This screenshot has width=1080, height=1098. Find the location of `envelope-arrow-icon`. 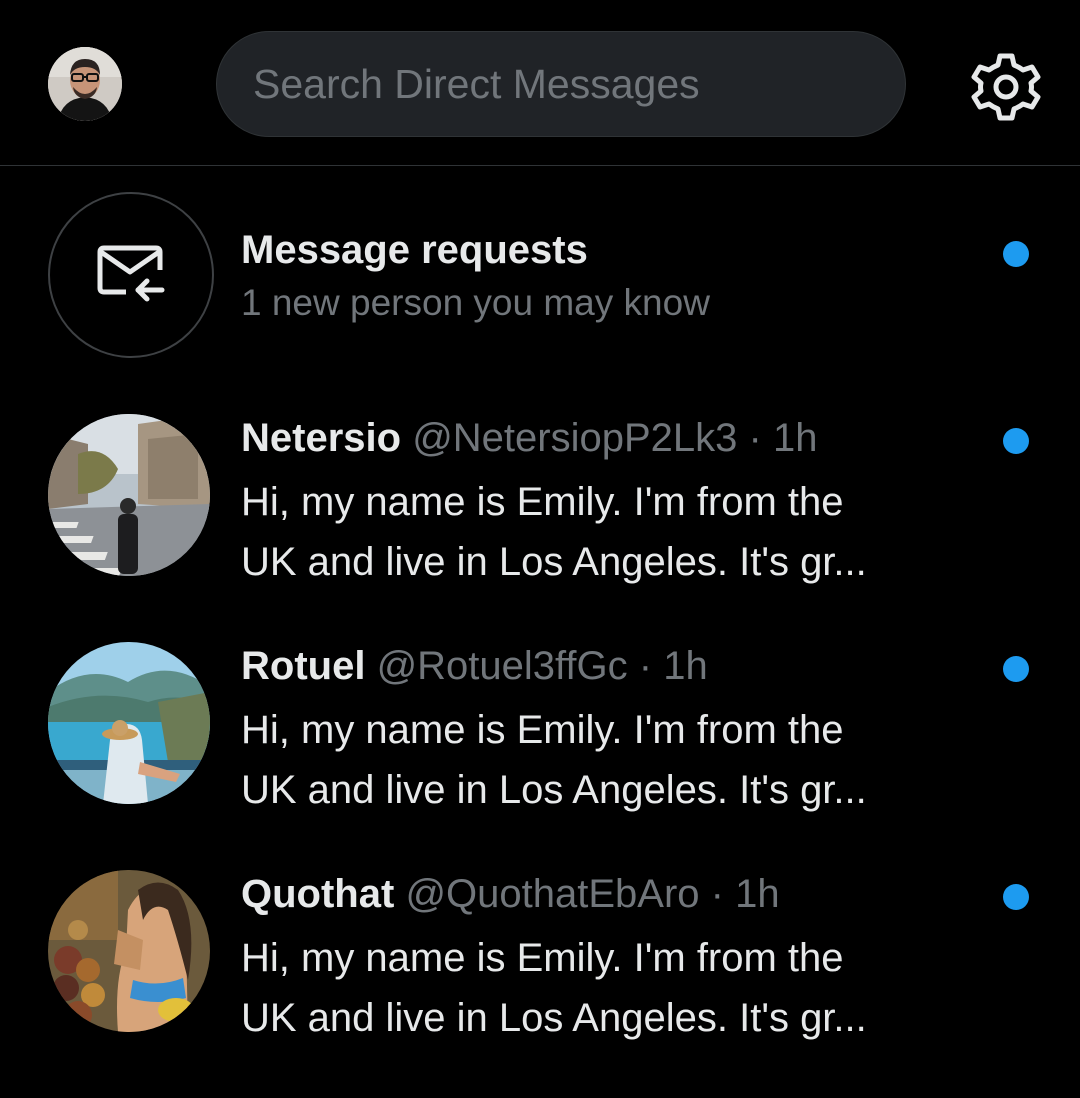

envelope-arrow-icon is located at coordinates (131, 273).